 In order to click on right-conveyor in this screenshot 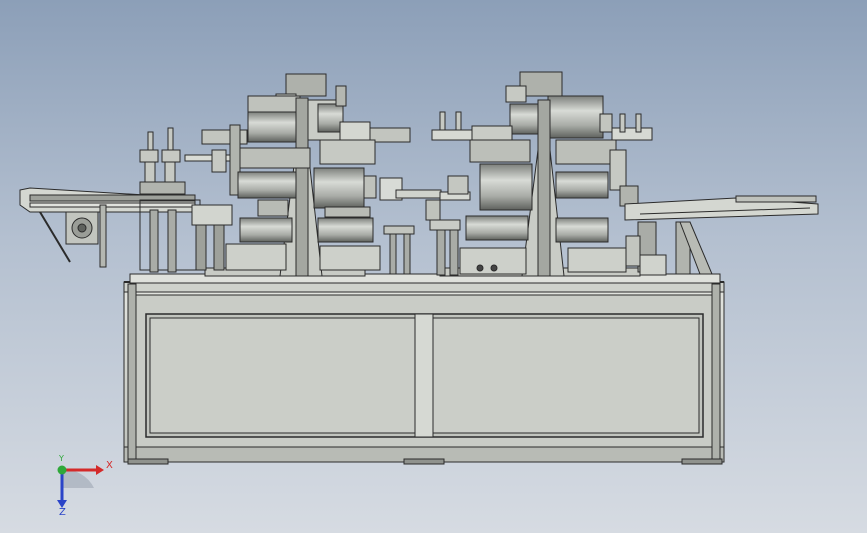, I will do `click(721, 235)`.